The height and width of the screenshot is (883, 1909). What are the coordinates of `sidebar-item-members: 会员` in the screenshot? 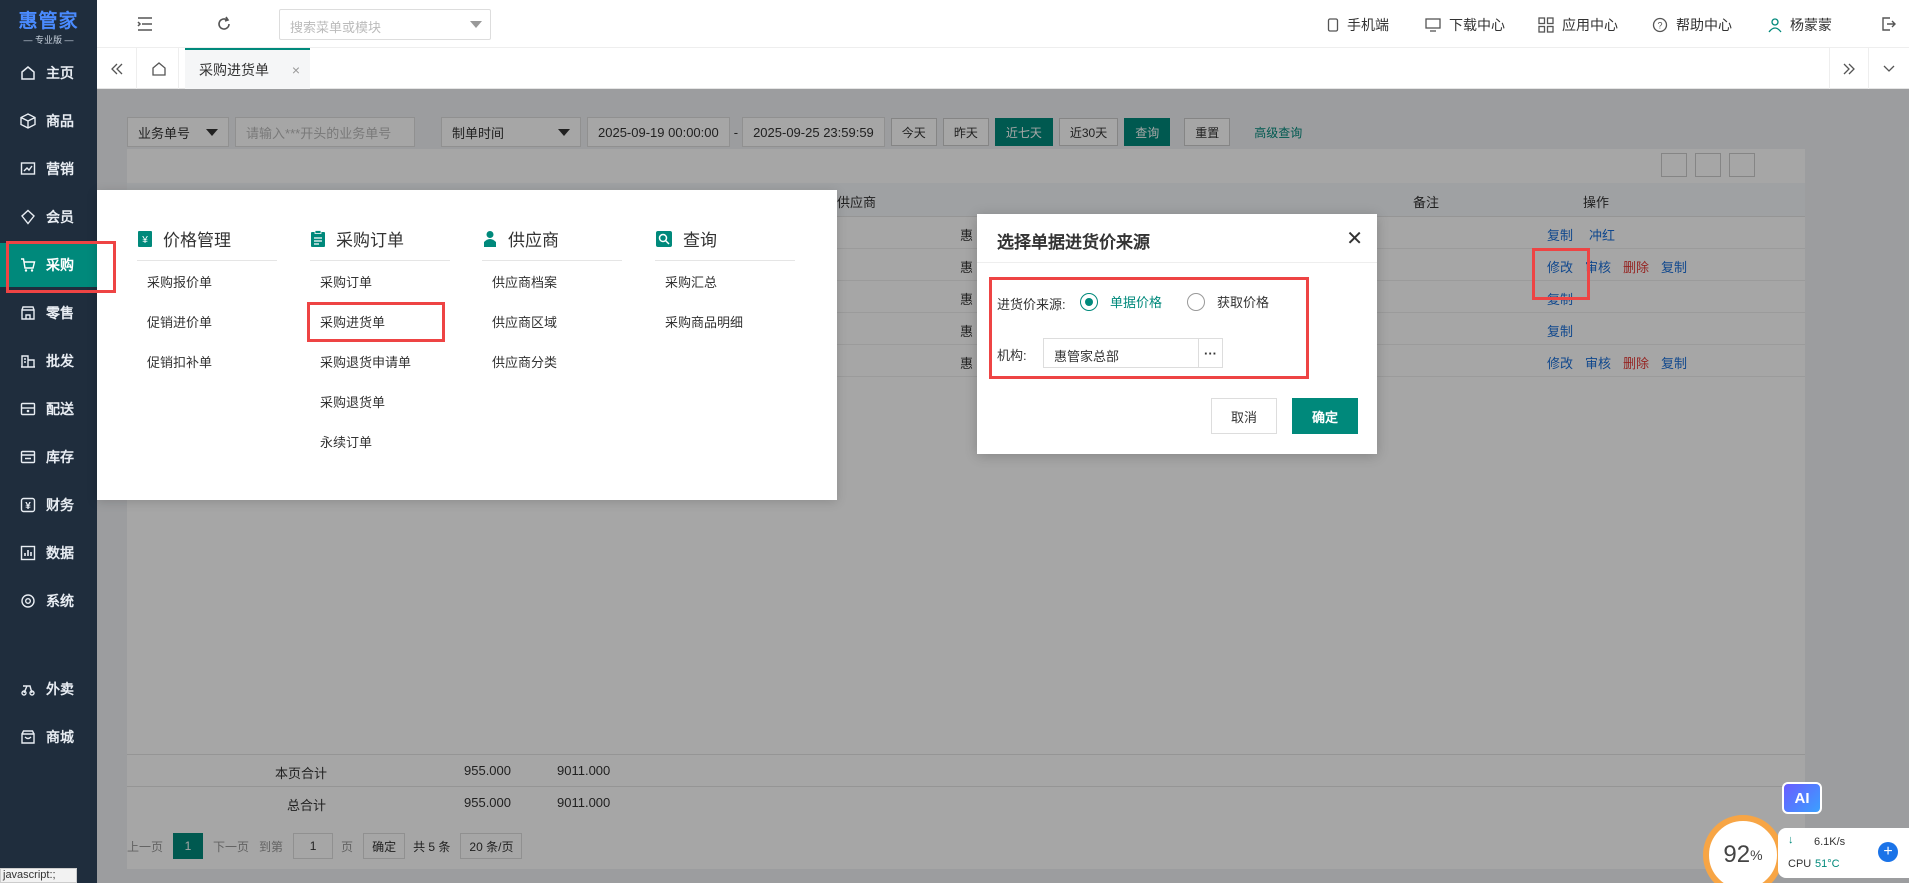 It's located at (48, 217).